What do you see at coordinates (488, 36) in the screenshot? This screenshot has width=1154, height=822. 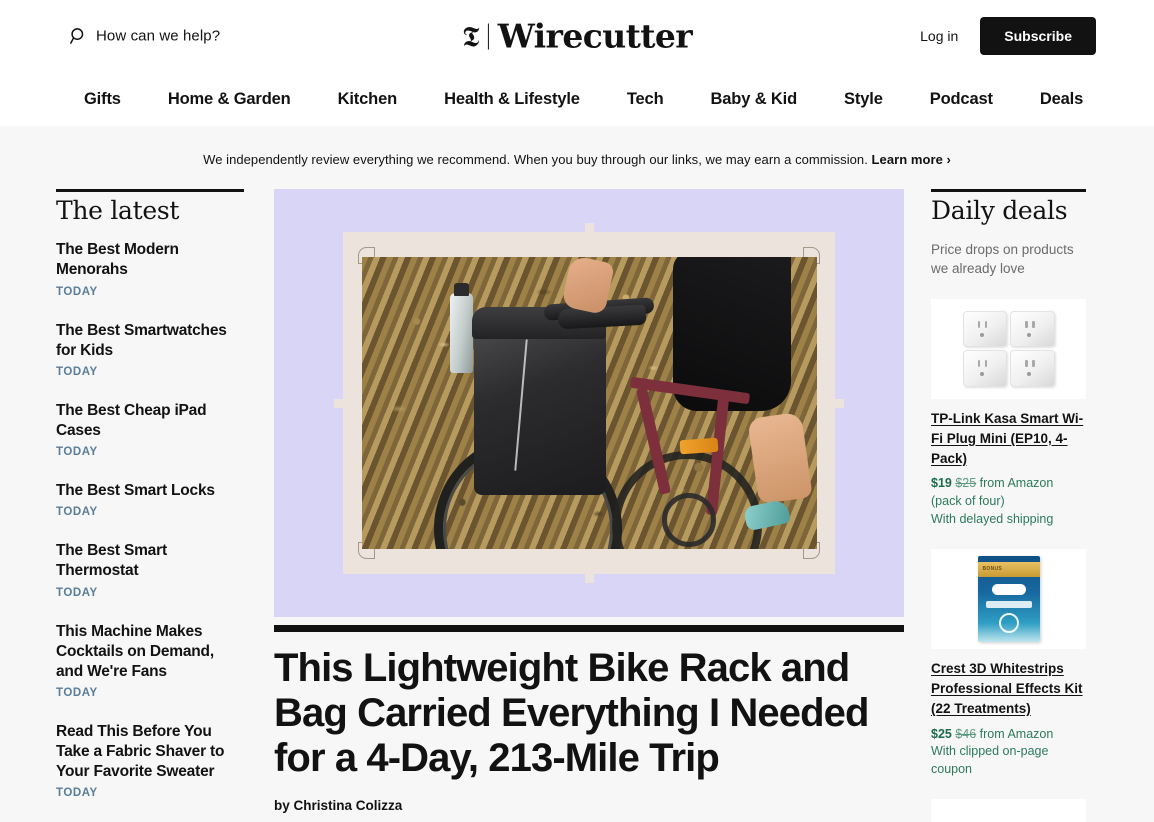 I see `logo-divider` at bounding box center [488, 36].